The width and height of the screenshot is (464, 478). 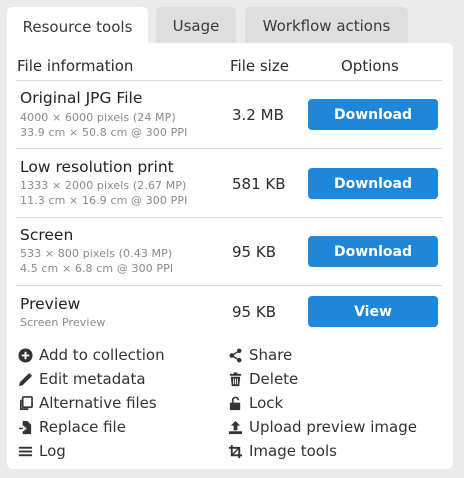 What do you see at coordinates (52, 451) in the screenshot?
I see `action-label: Log` at bounding box center [52, 451].